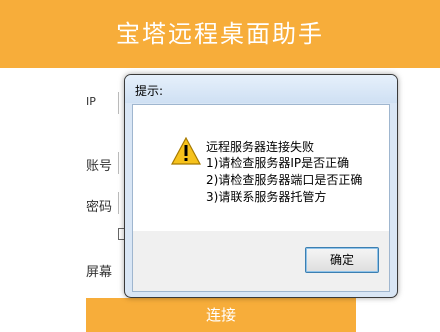 The width and height of the screenshot is (440, 332). Describe the element at coordinates (99, 207) in the screenshot. I see `password-label: 密码` at that location.